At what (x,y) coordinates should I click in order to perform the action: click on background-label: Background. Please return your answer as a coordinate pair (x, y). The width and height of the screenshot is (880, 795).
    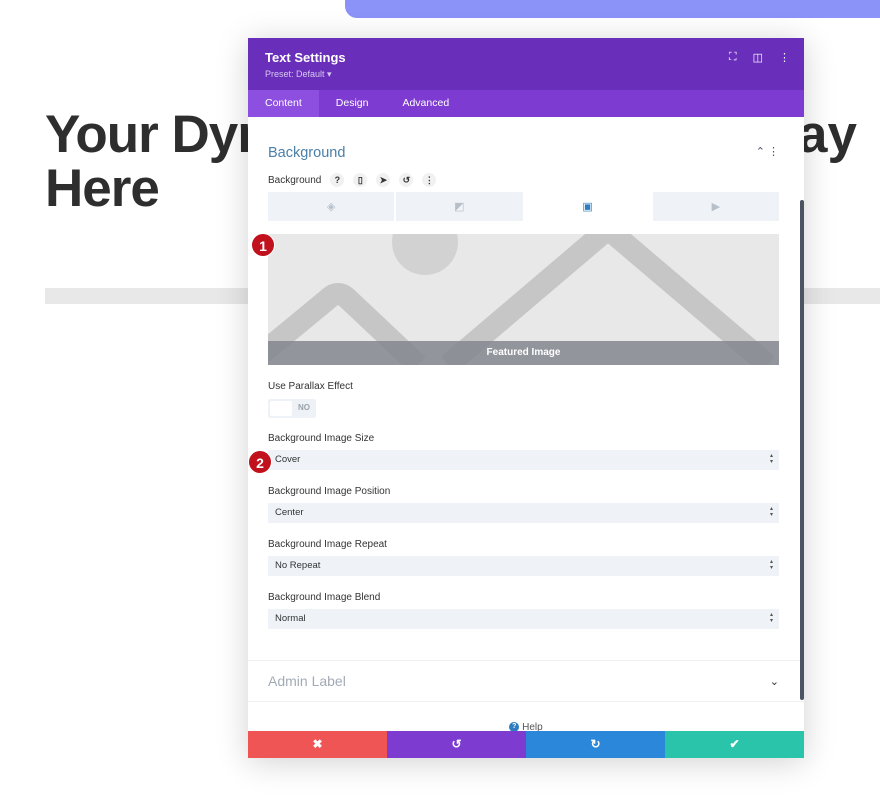
    Looking at the image, I should click on (295, 180).